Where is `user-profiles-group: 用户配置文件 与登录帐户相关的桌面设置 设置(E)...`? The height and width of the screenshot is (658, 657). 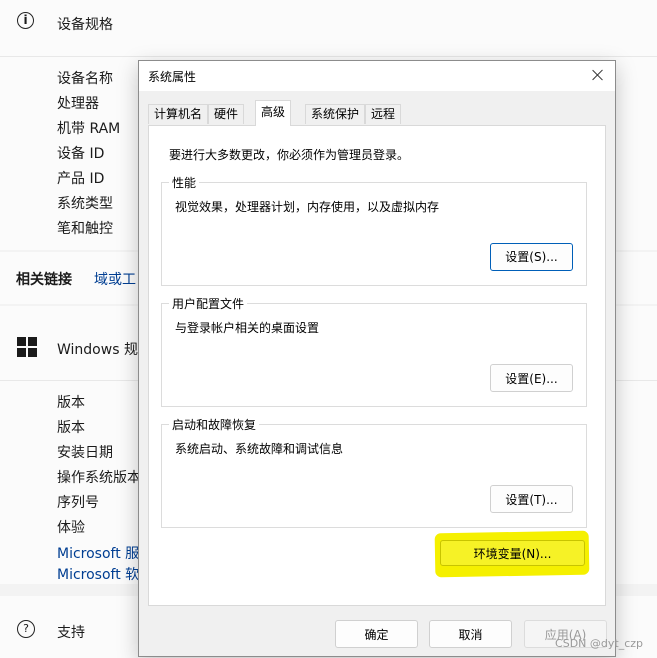
user-profiles-group: 用户配置文件 与登录帐户相关的桌面设置 设置(E)... is located at coordinates (374, 351).